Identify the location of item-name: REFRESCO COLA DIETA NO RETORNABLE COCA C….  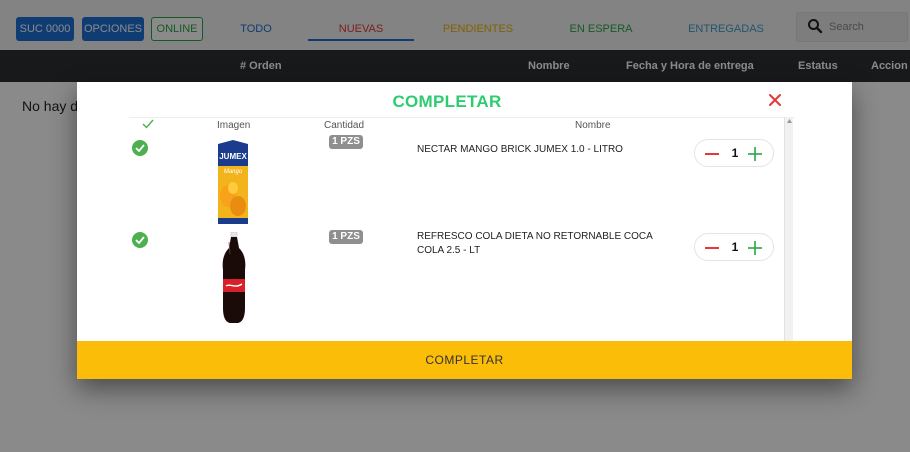
(535, 243).